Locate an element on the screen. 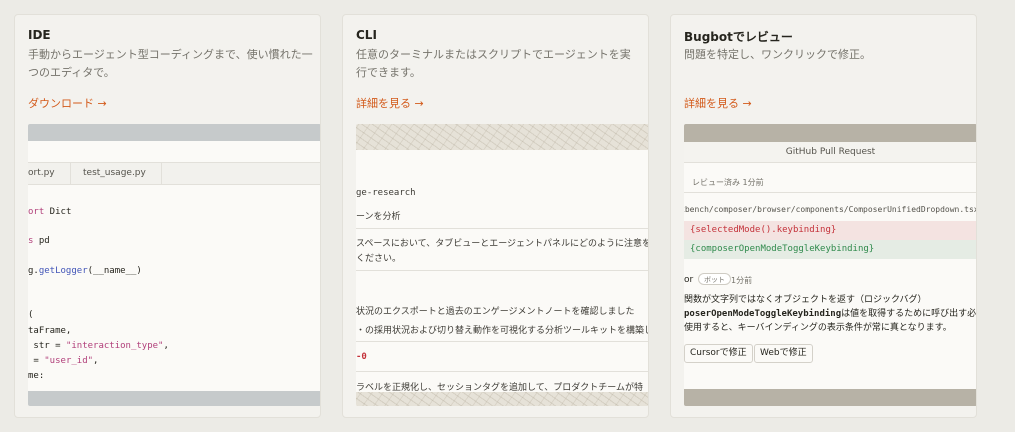 Image resolution: width=1015 pixels, height=432 pixels. card-description: 問題を特定し、ワンクリックで修正。 is located at coordinates (777, 54).